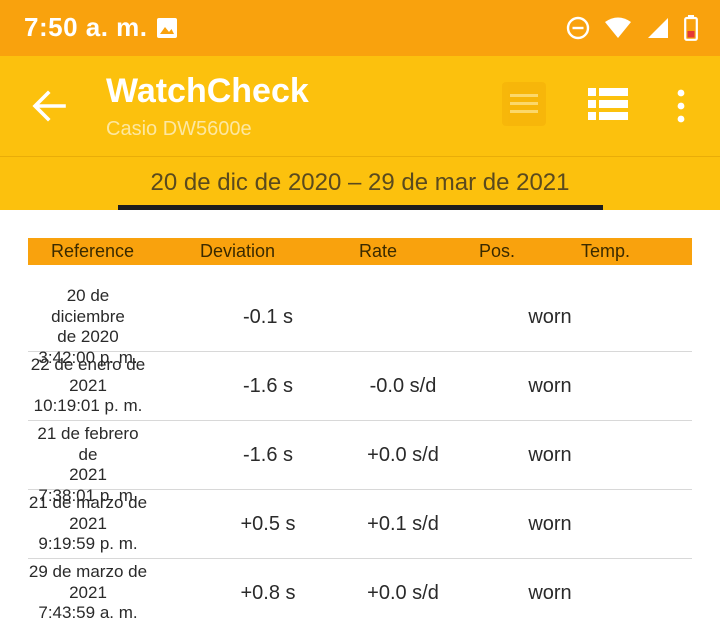  What do you see at coordinates (608, 104) in the screenshot?
I see `list-icon` at bounding box center [608, 104].